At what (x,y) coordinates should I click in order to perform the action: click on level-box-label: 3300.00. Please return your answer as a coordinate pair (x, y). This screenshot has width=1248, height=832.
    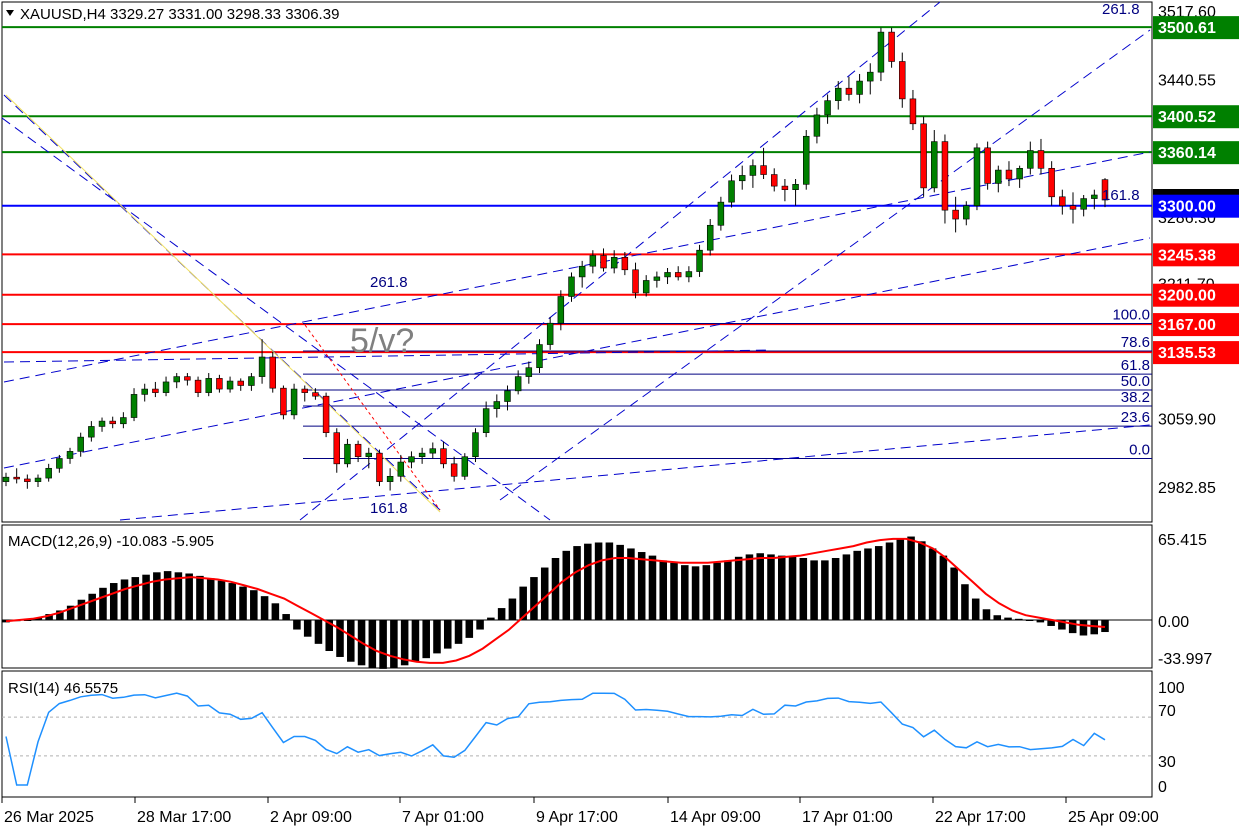
    Looking at the image, I should click on (1187, 207).